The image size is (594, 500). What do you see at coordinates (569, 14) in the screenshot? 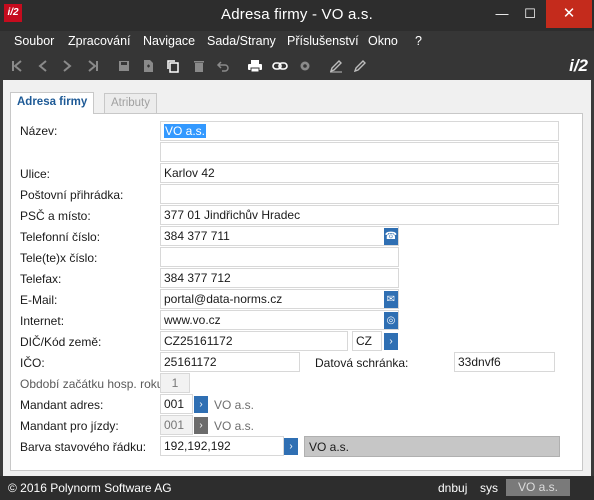
I see `close-button: ✕` at bounding box center [569, 14].